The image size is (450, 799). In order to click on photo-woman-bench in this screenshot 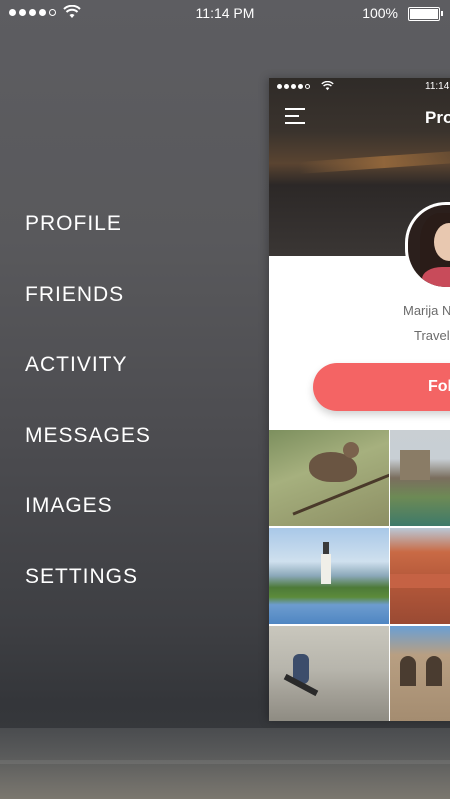, I will do `click(329, 673)`.